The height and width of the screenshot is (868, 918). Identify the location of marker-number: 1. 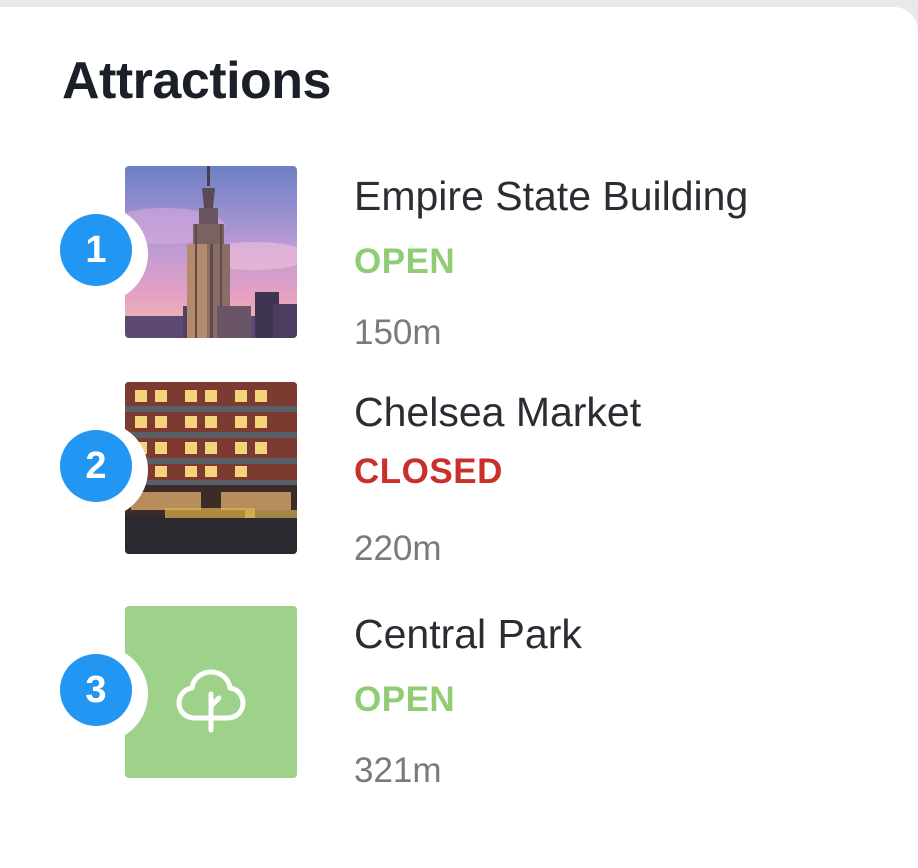
(96, 250).